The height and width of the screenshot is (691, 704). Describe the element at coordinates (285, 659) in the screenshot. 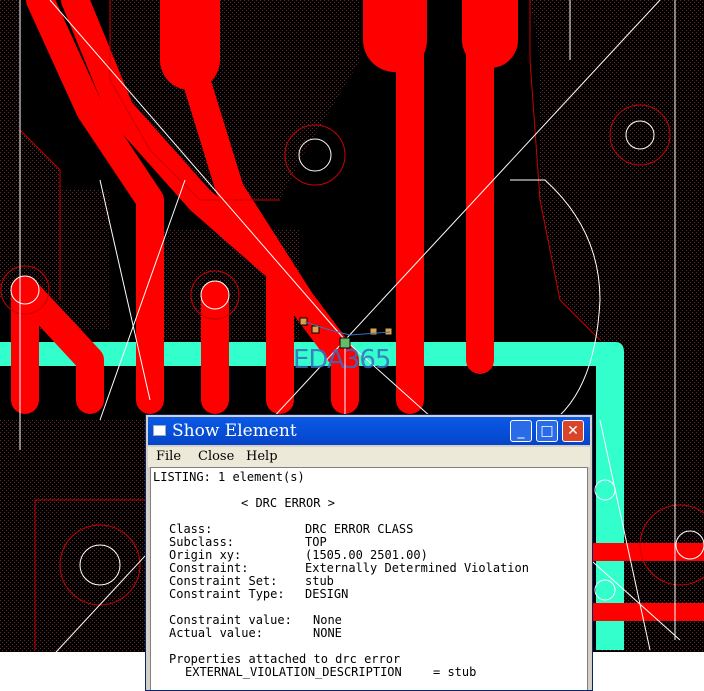

I see `properties-header: Properties attached to drc error` at that location.